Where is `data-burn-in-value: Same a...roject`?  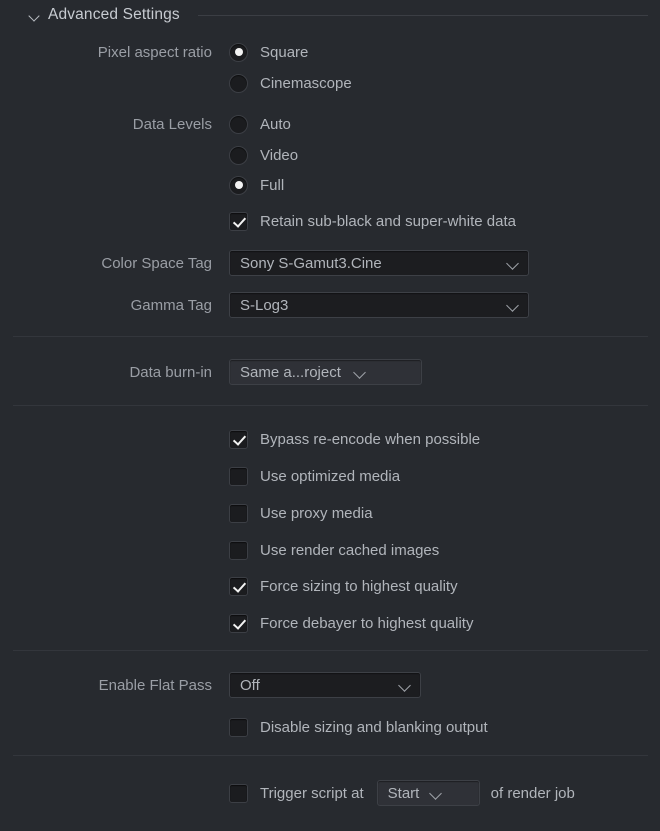
data-burn-in-value: Same a...roject is located at coordinates (290, 372).